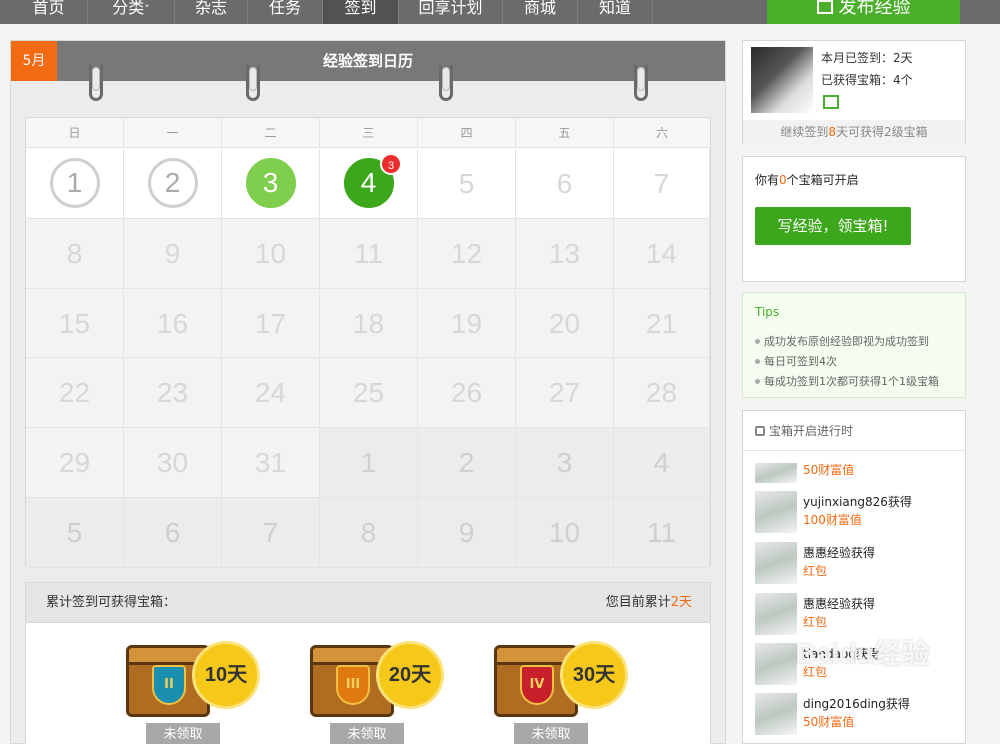 The width and height of the screenshot is (1000, 744). Describe the element at coordinates (467, 393) in the screenshot. I see `calendar-day: 26` at that location.